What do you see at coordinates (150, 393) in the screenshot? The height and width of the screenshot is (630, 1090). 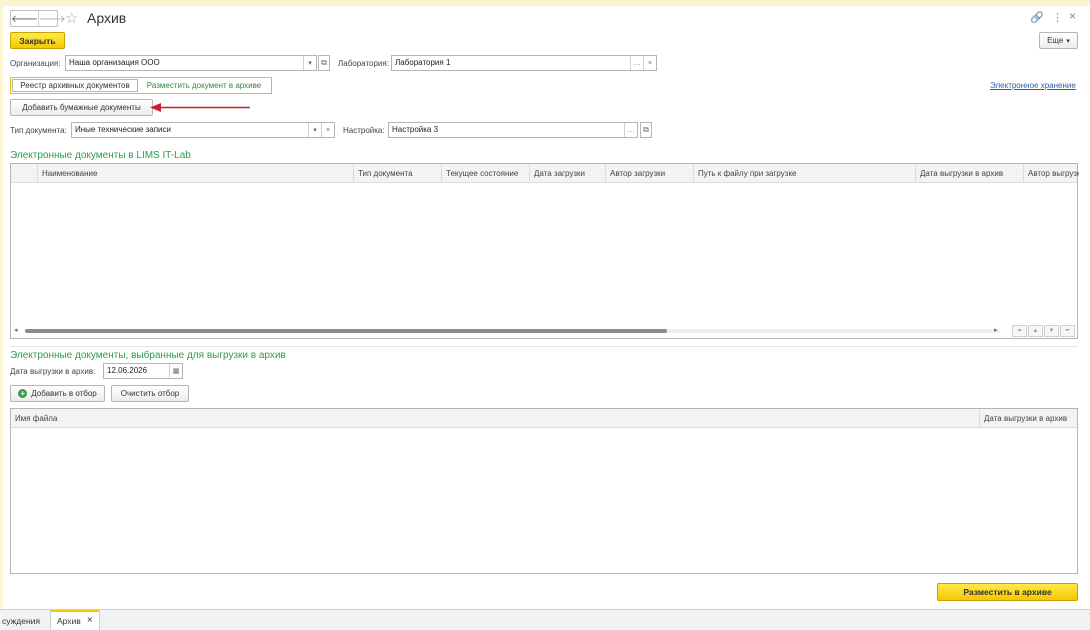 I see `clear-filter-button: Очистить отбор` at bounding box center [150, 393].